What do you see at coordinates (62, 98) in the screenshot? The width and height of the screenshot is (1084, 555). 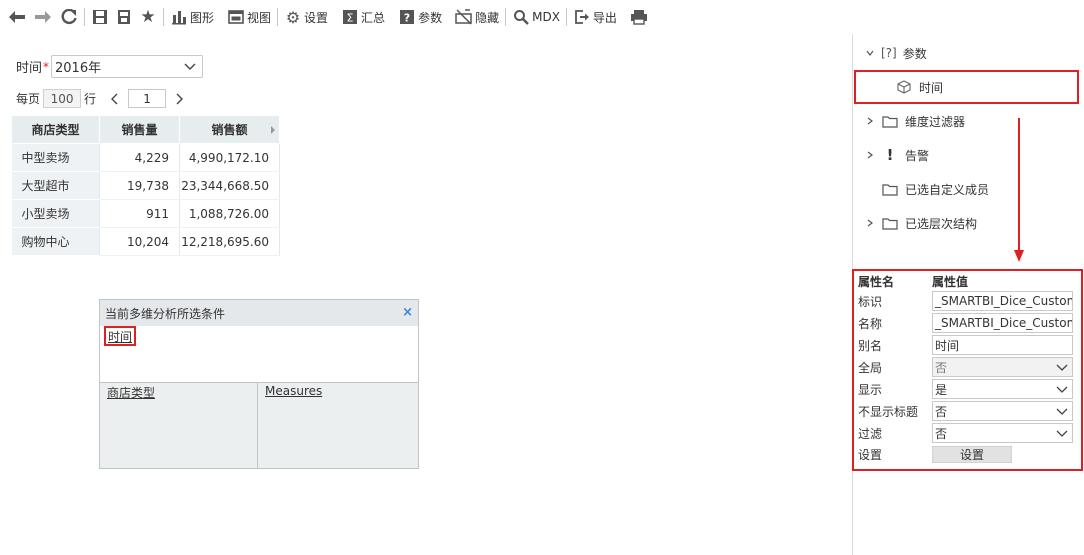 I see `per-page-input: 100` at bounding box center [62, 98].